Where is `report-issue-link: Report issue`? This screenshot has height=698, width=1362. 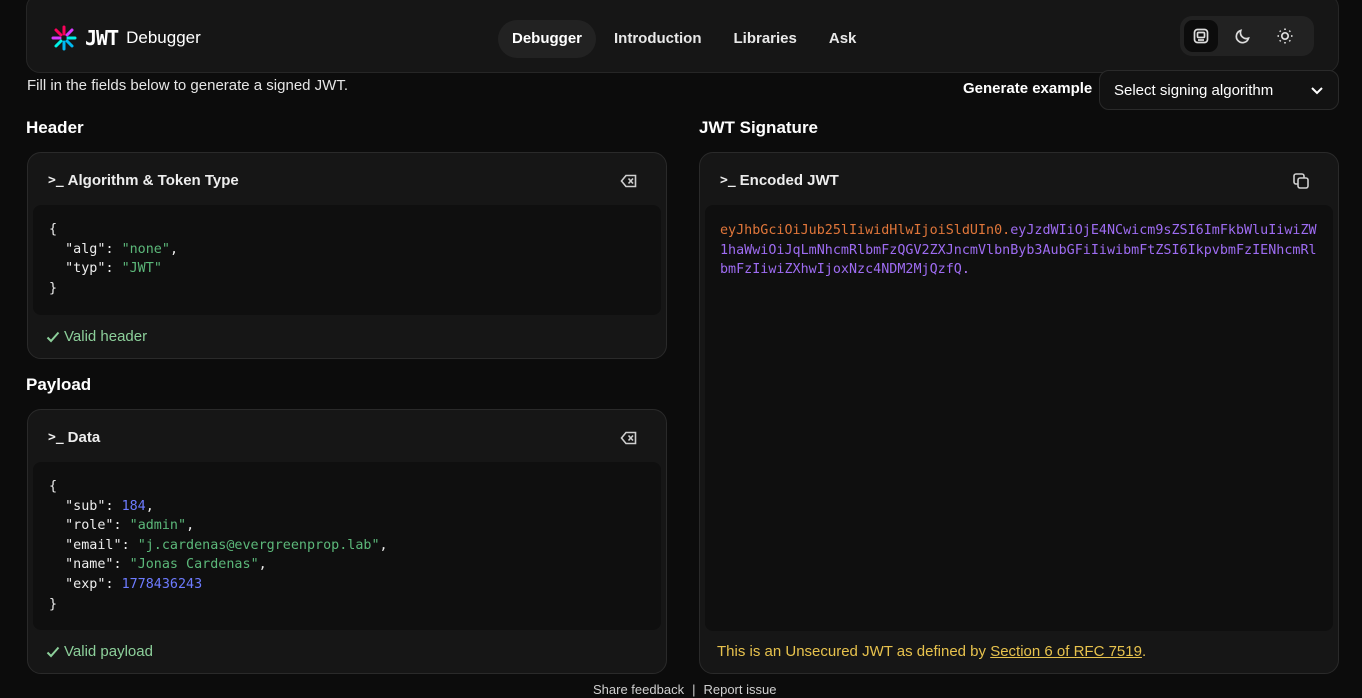
report-issue-link: Report issue is located at coordinates (739, 689).